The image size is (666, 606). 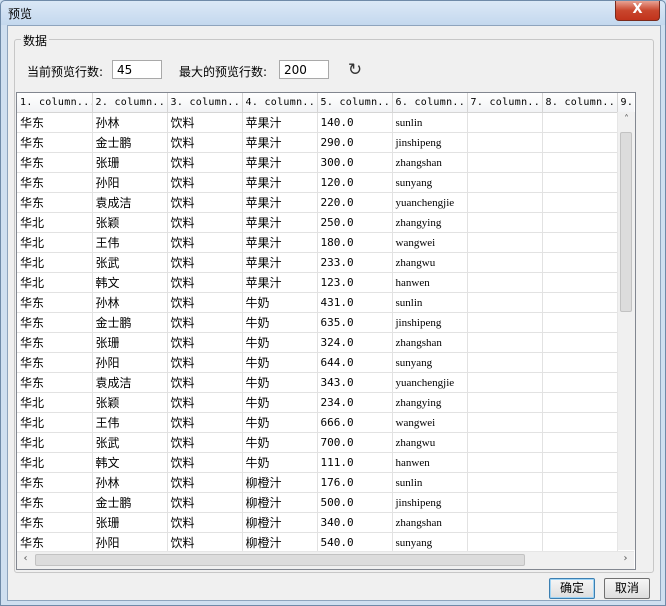 I want to click on table-cell: 金士鹏, so click(x=130, y=322).